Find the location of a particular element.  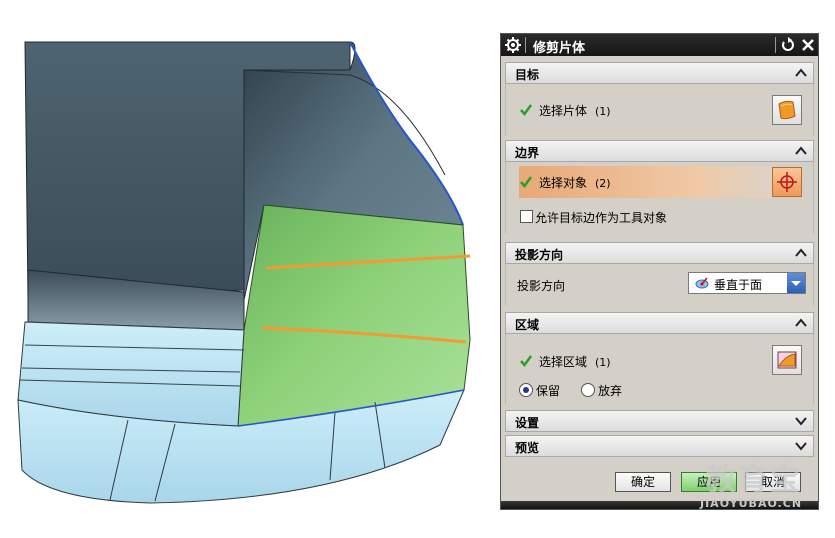

section-header-target: 目标 is located at coordinates (659, 73).